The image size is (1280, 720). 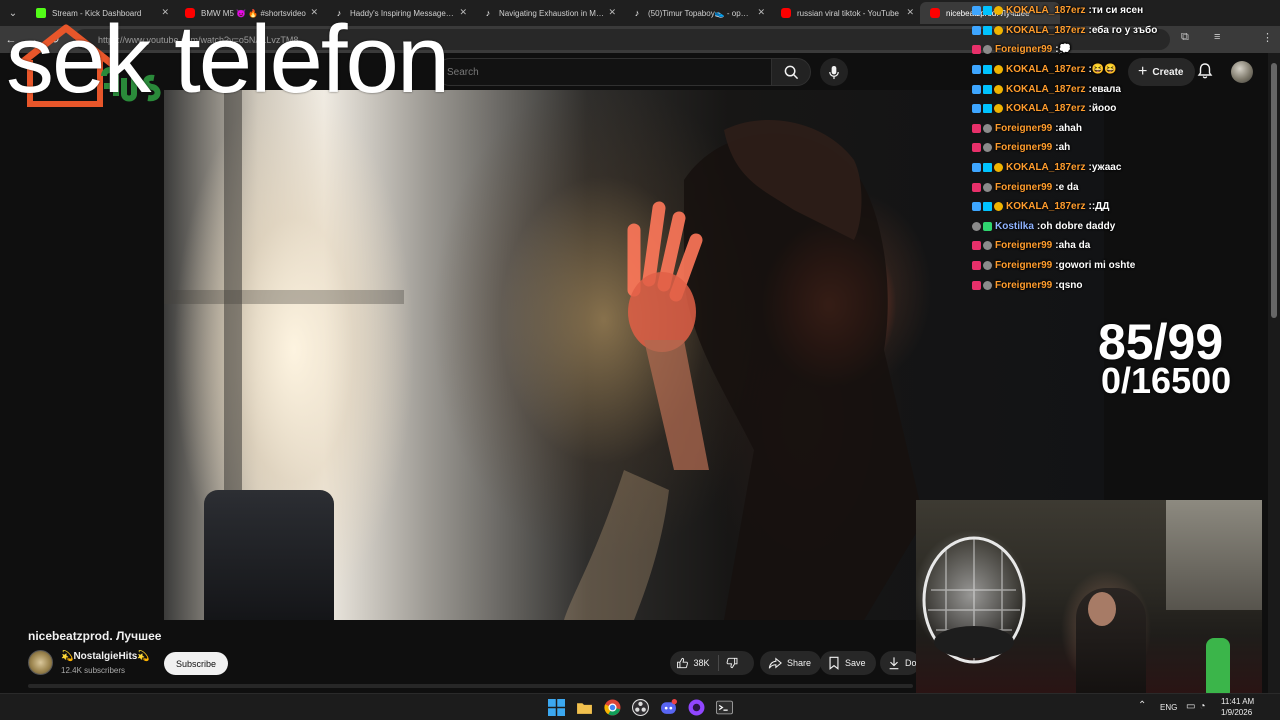 I want to click on save-icon, so click(x=834, y=663).